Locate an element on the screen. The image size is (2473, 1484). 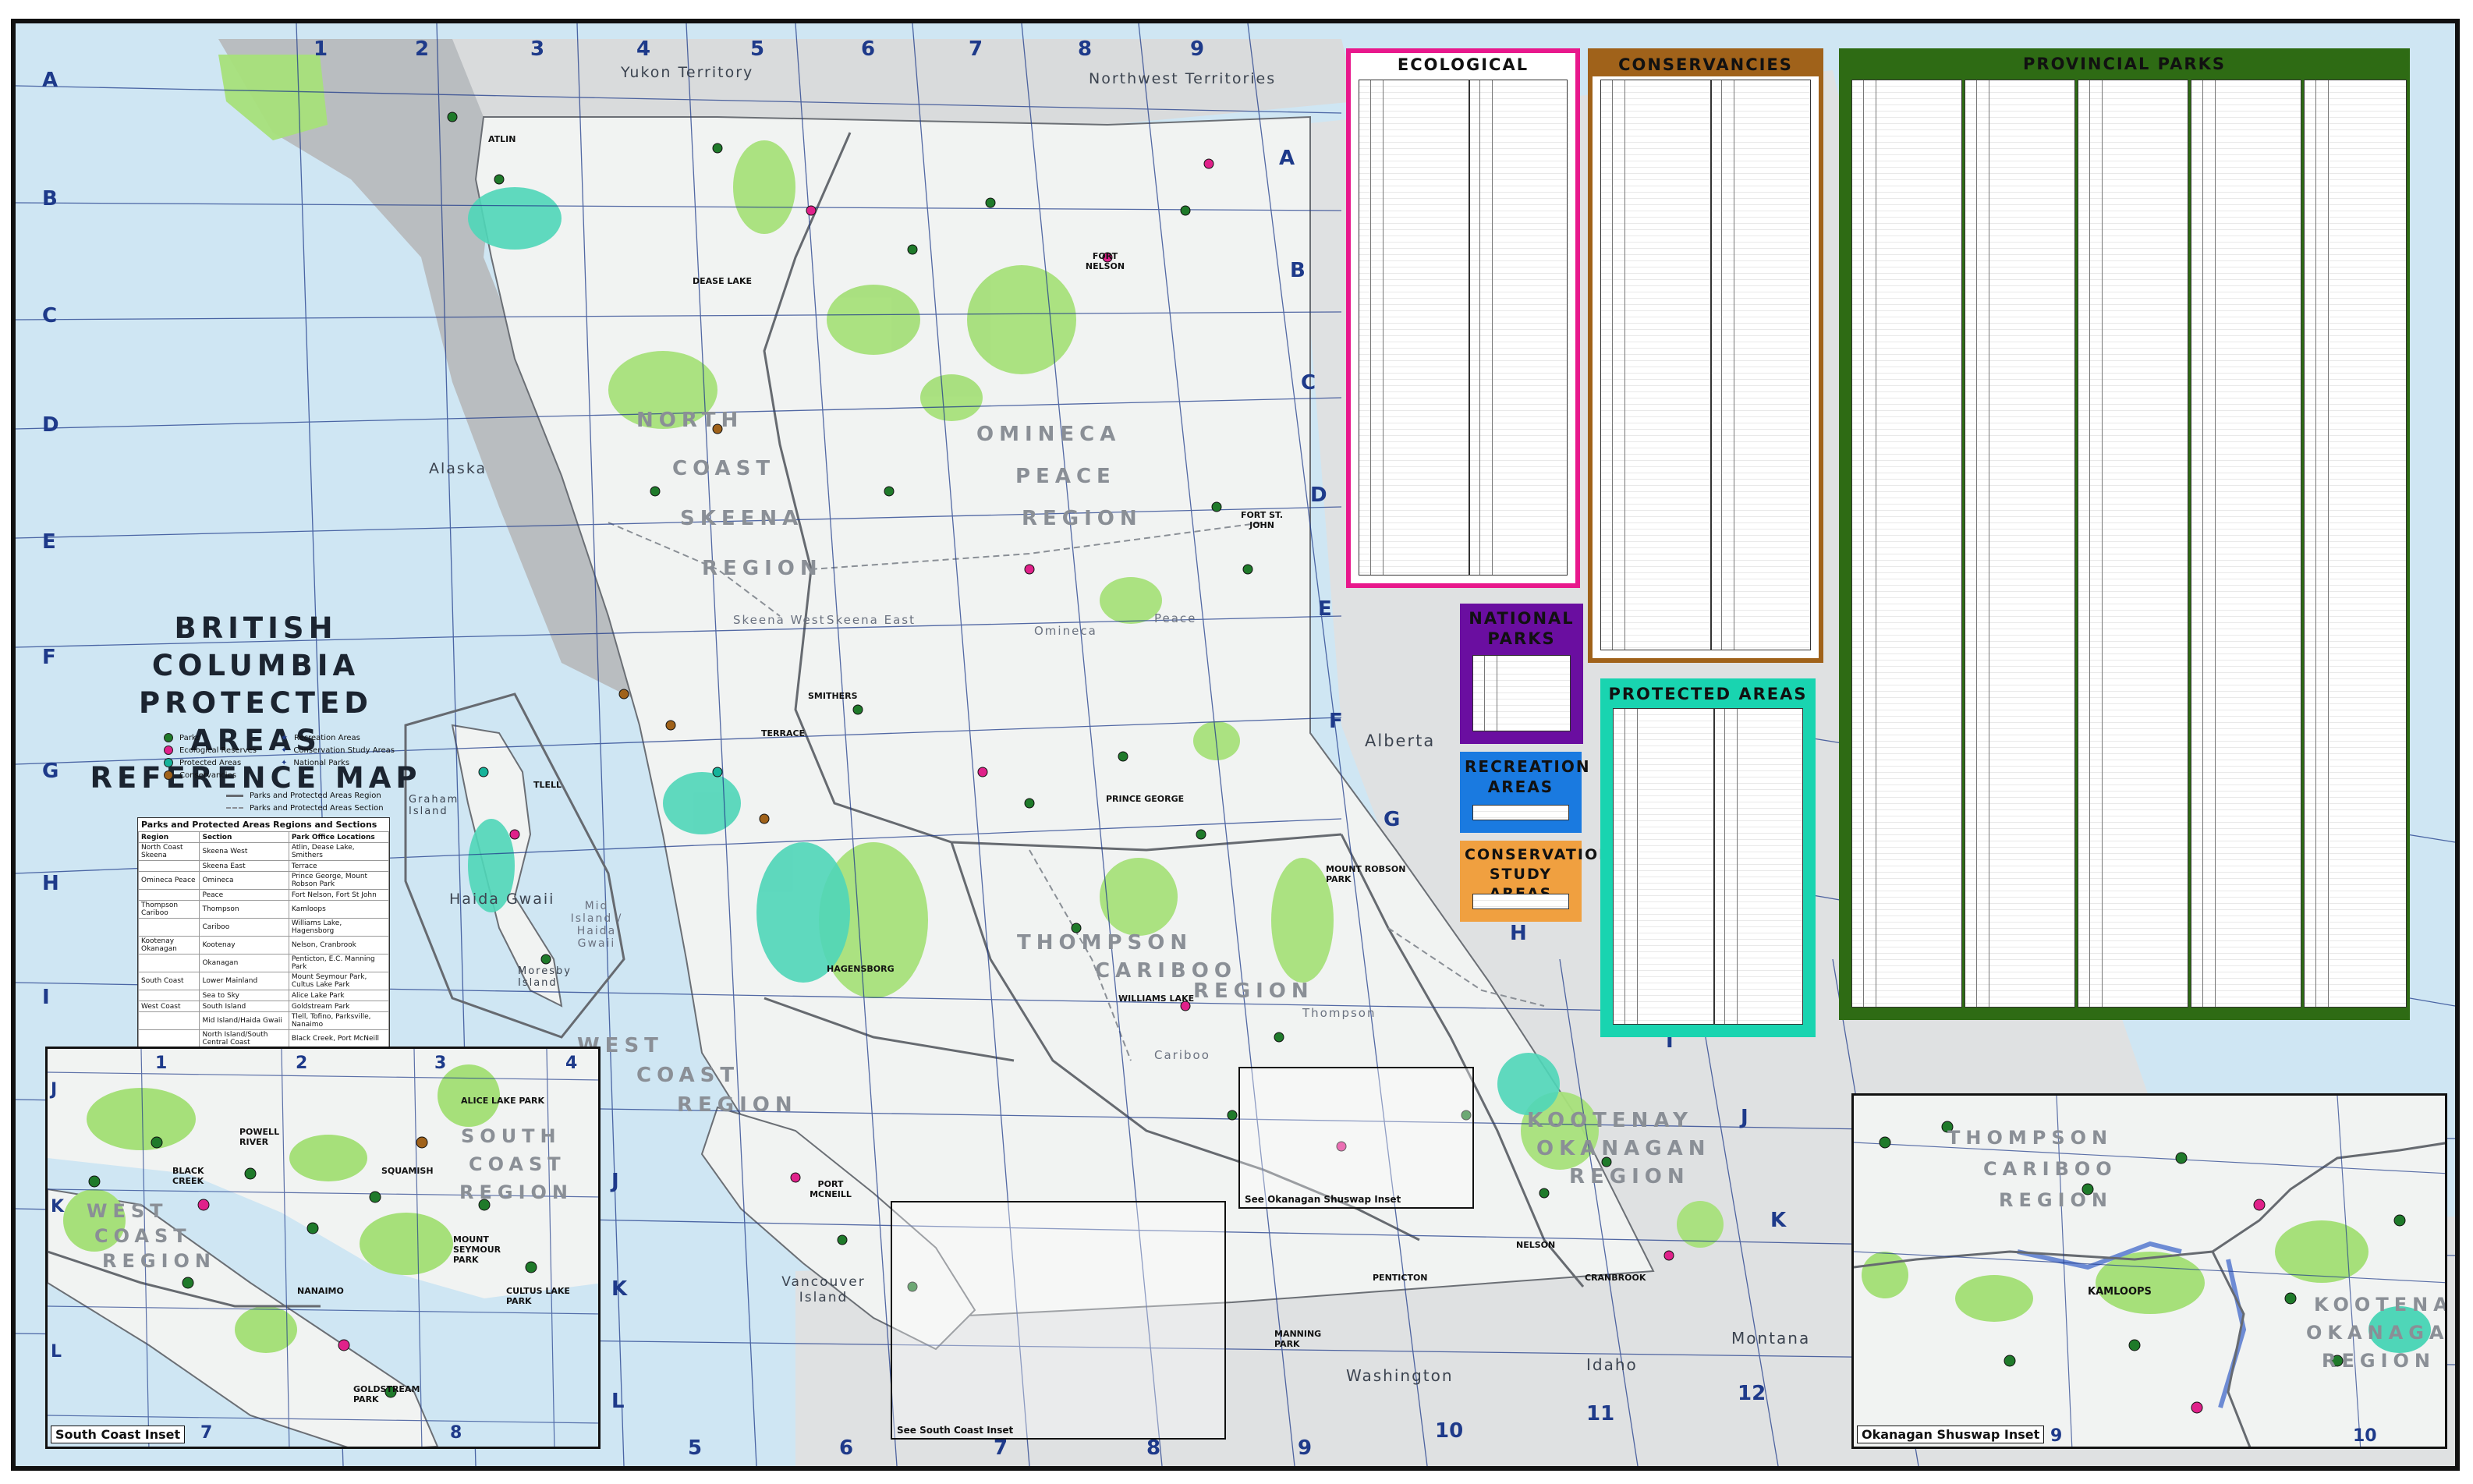
section-label: Peace is located at coordinates (1175, 618).